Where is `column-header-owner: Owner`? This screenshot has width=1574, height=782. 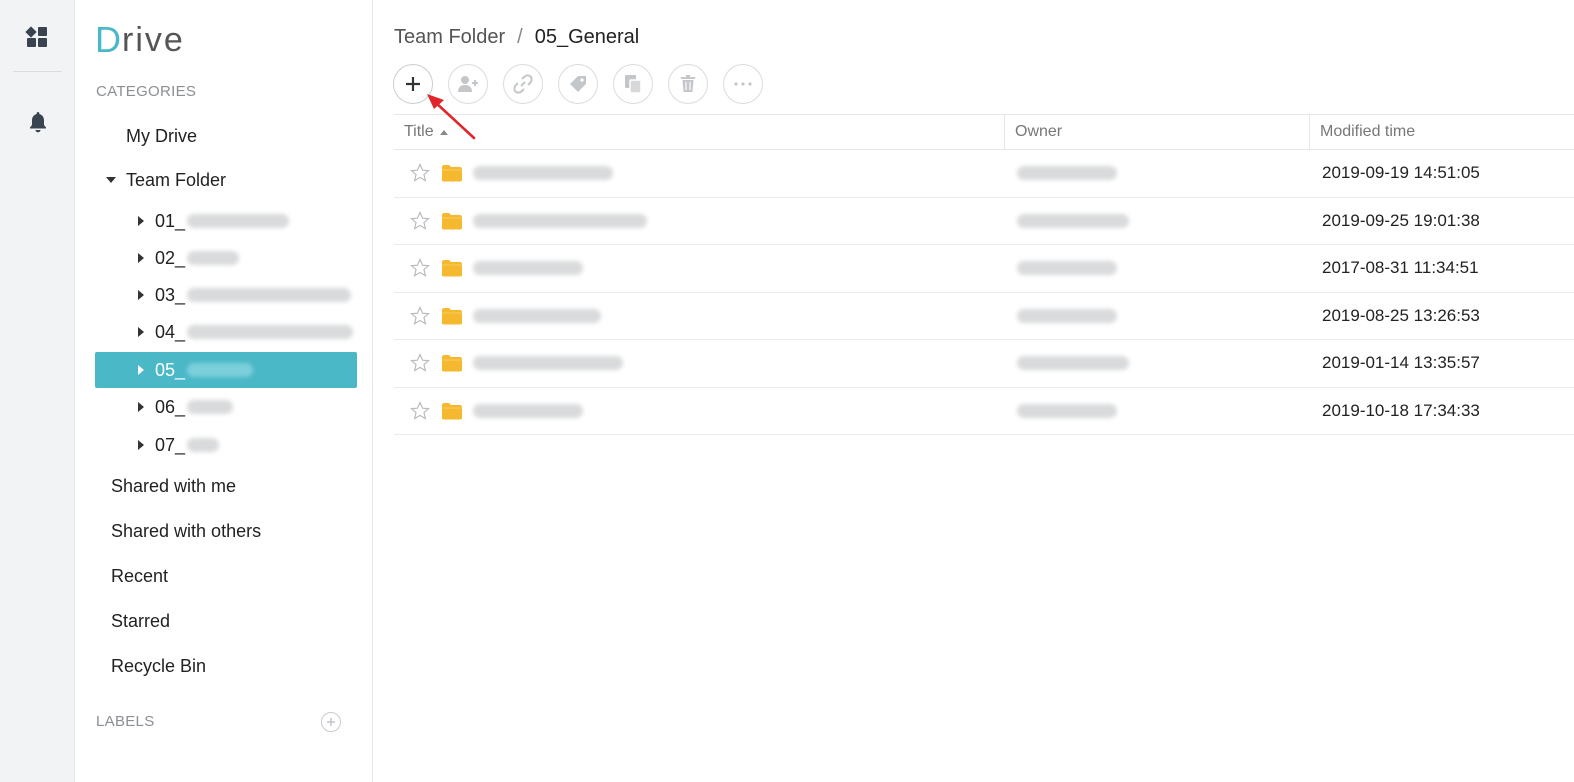
column-header-owner: Owner is located at coordinates (1157, 132).